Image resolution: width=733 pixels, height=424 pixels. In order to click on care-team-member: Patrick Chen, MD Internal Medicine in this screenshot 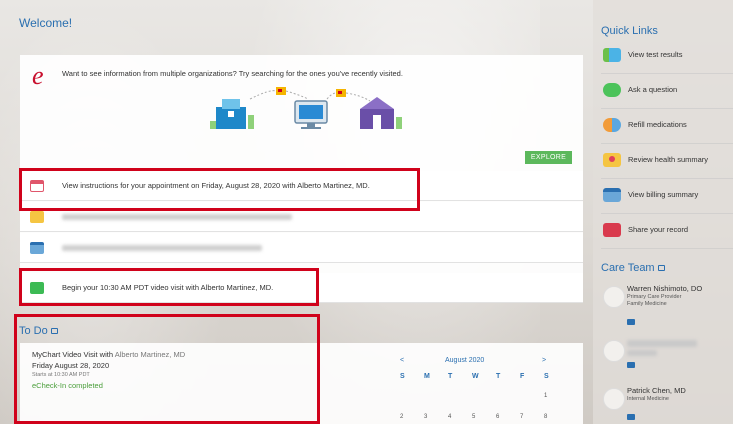, I will do `click(667, 404)`.